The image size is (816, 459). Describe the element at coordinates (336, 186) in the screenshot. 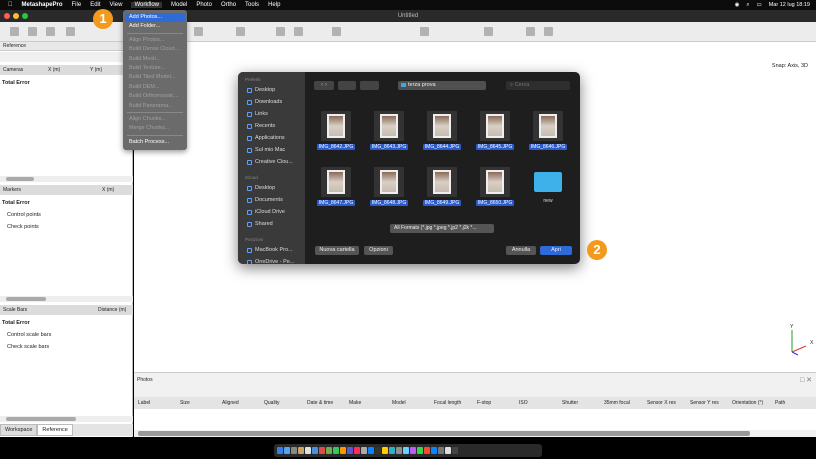

I see `file-item: IMG_8647.JPG` at that location.